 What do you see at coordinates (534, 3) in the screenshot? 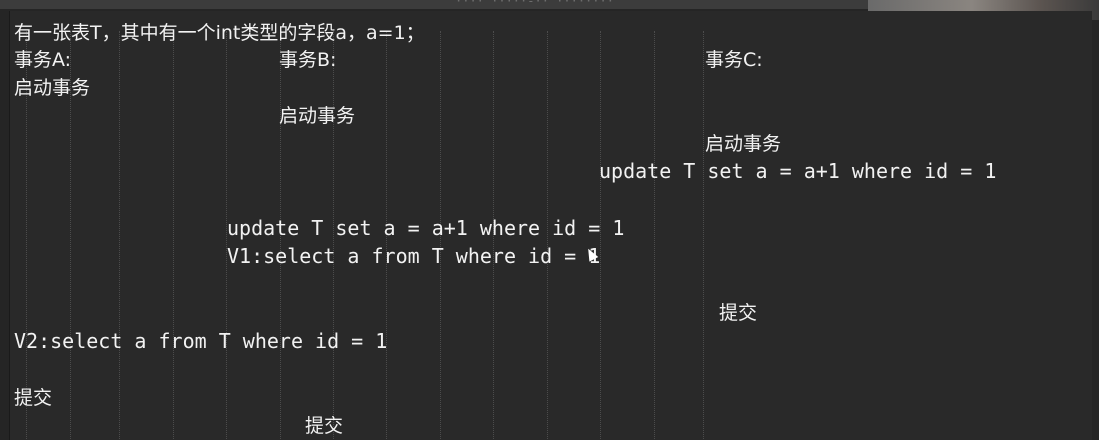
I see `topbar-ghost-text: ···· ·····-·· ········` at bounding box center [534, 3].